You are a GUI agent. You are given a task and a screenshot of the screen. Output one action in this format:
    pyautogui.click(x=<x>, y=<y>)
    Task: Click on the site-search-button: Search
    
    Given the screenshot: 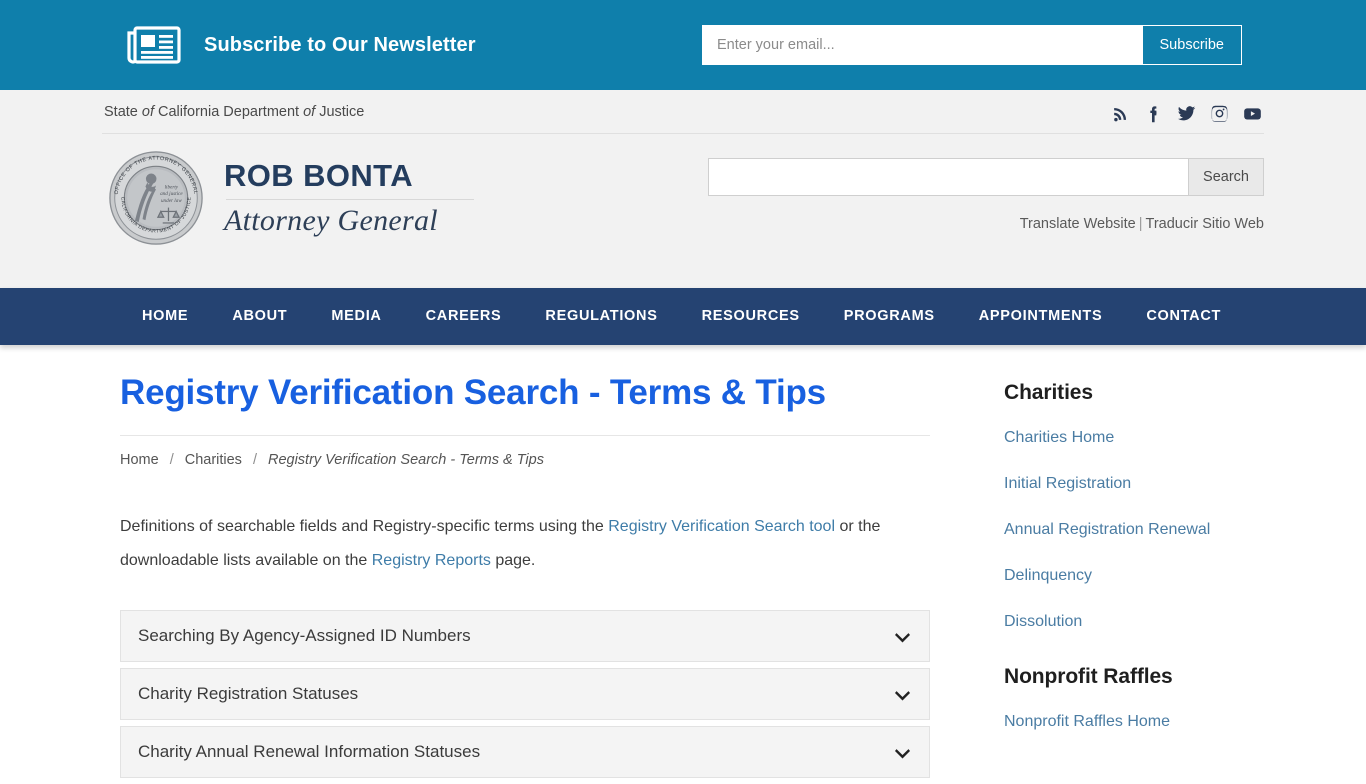 What is the action you would take?
    pyautogui.click(x=1226, y=177)
    